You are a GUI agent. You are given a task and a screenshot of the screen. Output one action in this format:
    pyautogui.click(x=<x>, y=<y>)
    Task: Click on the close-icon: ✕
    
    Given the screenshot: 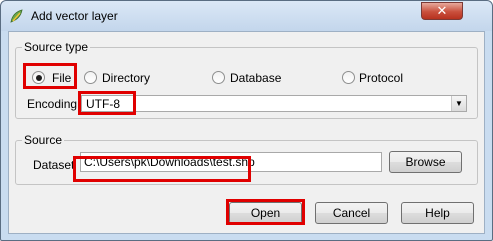 What is the action you would take?
    pyautogui.click(x=442, y=10)
    